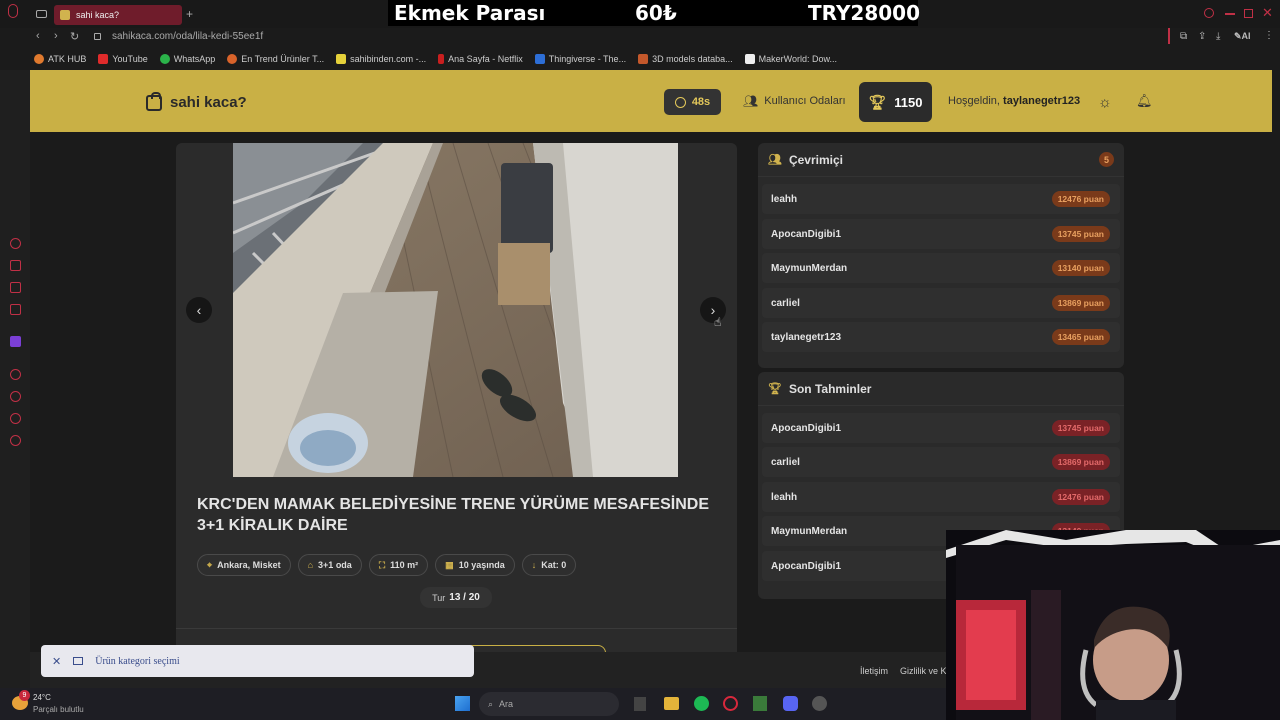 Image resolution: width=1280 pixels, height=720 pixels. Describe the element at coordinates (941, 337) in the screenshot. I see `online-user-row: taylanegetr123 13465 puan` at that location.